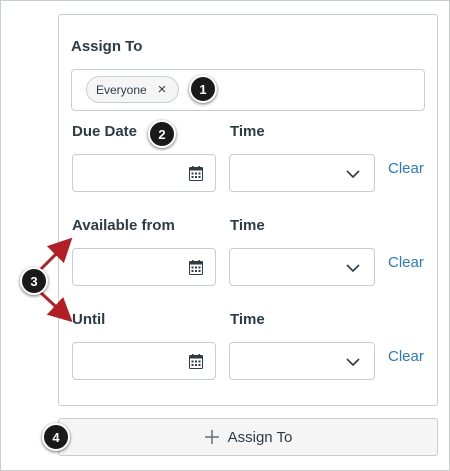 The width and height of the screenshot is (450, 471). Describe the element at coordinates (55, 280) in the screenshot. I see `callout-arrows` at that location.